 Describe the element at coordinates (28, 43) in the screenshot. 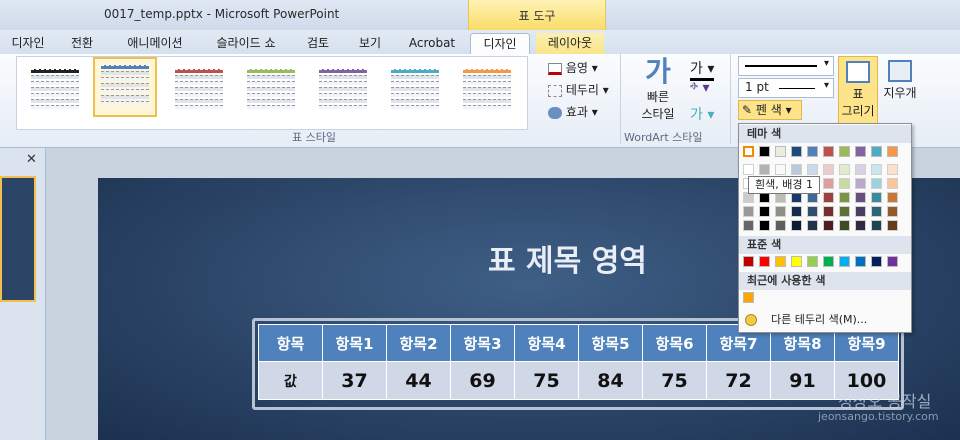

I see `tab-design-main: 디자인` at that location.